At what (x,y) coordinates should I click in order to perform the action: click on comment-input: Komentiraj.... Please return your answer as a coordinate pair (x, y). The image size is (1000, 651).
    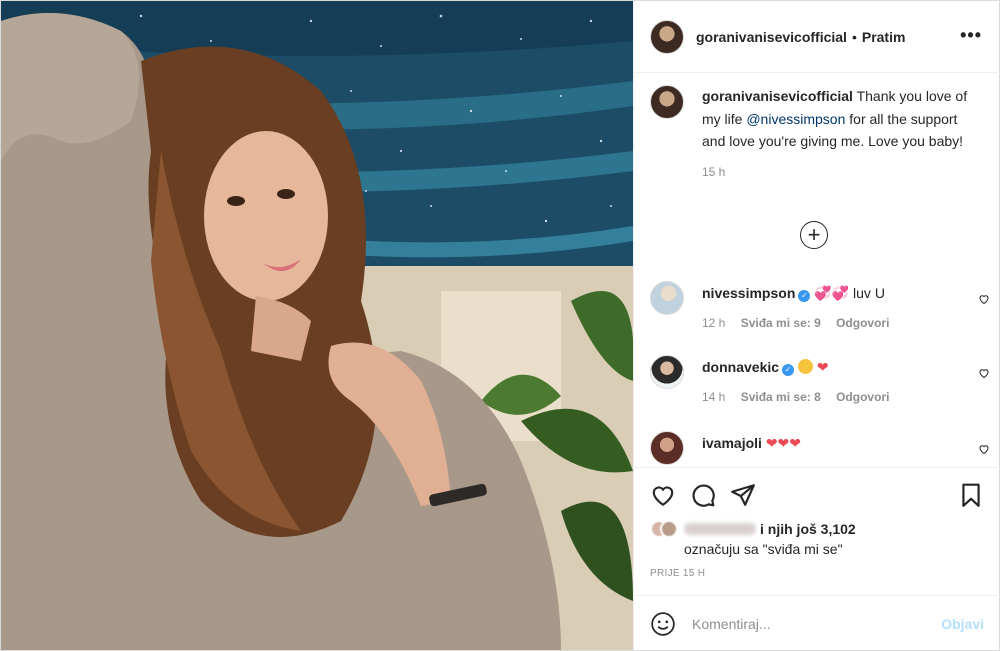
    Looking at the image, I should click on (816, 624).